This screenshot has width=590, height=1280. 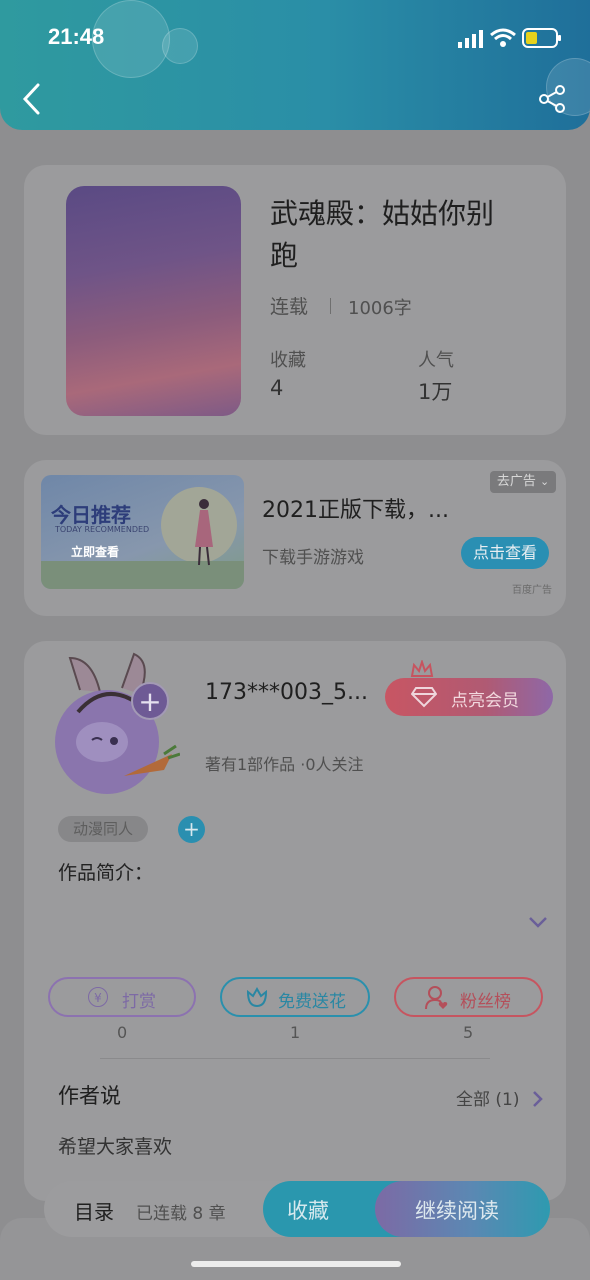 What do you see at coordinates (277, 388) in the screenshot?
I see `favorites-value: 4` at bounding box center [277, 388].